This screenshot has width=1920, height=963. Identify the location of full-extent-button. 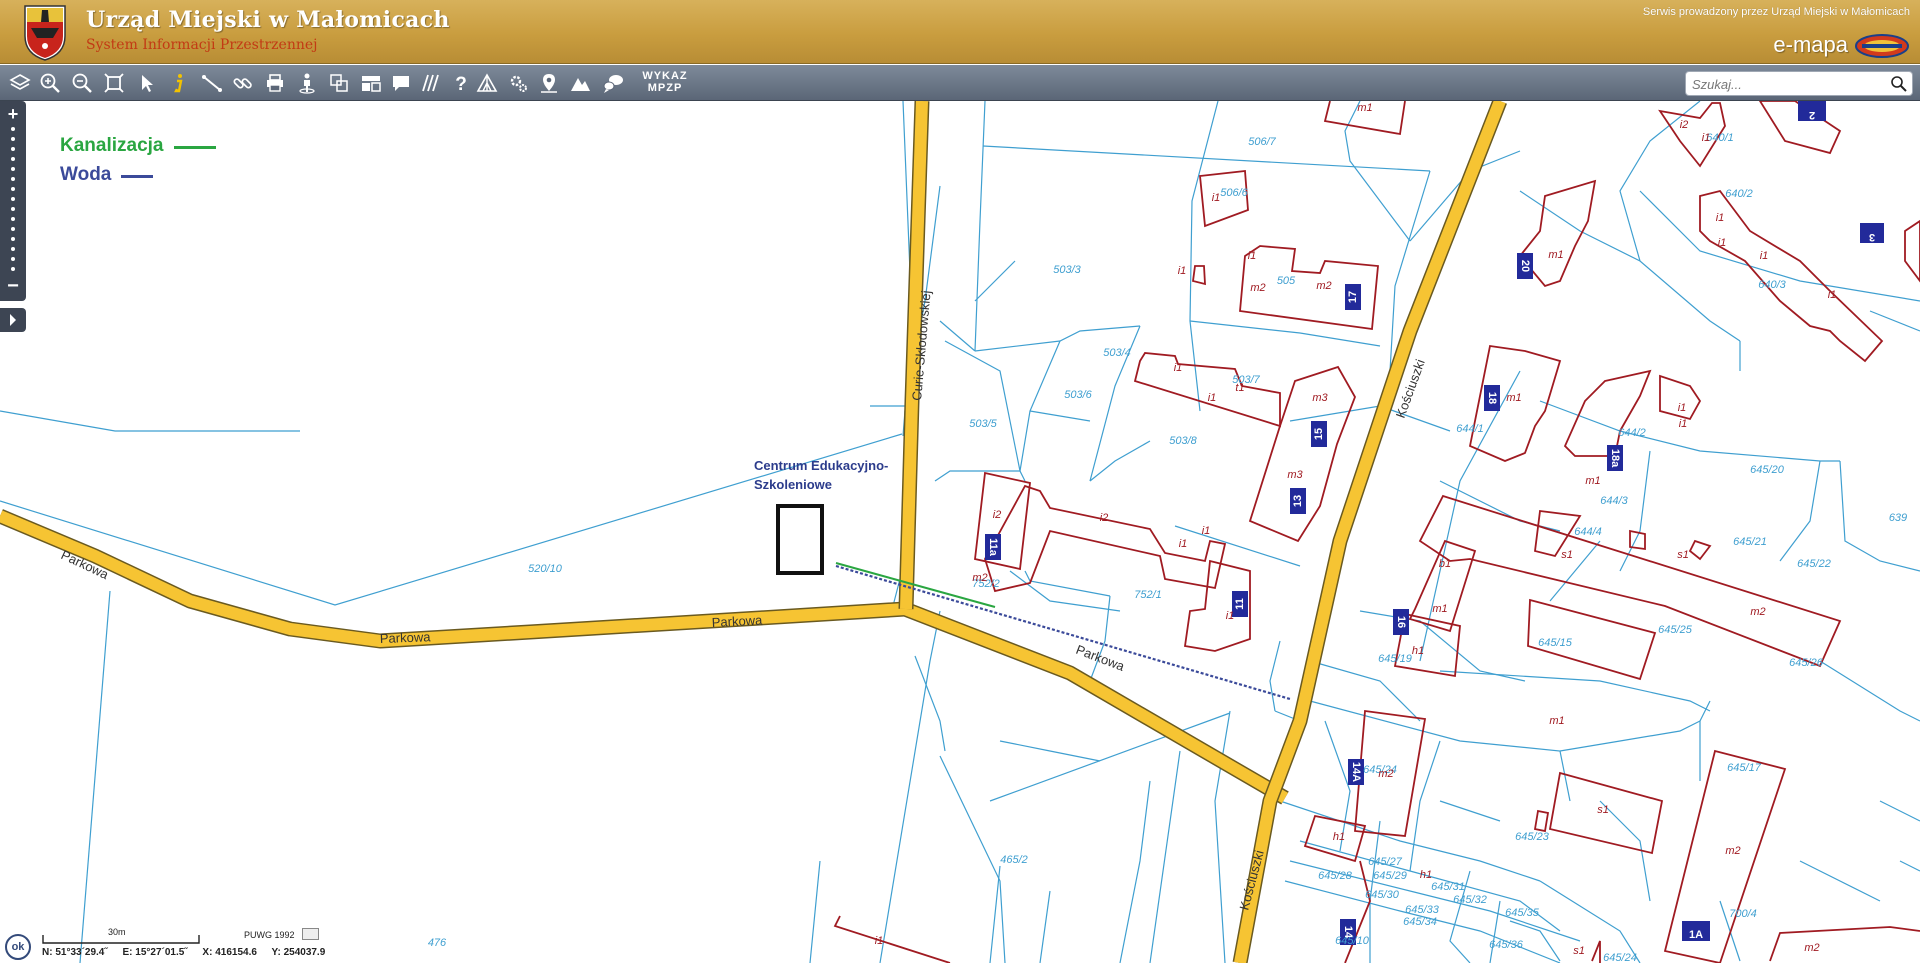
(114, 83).